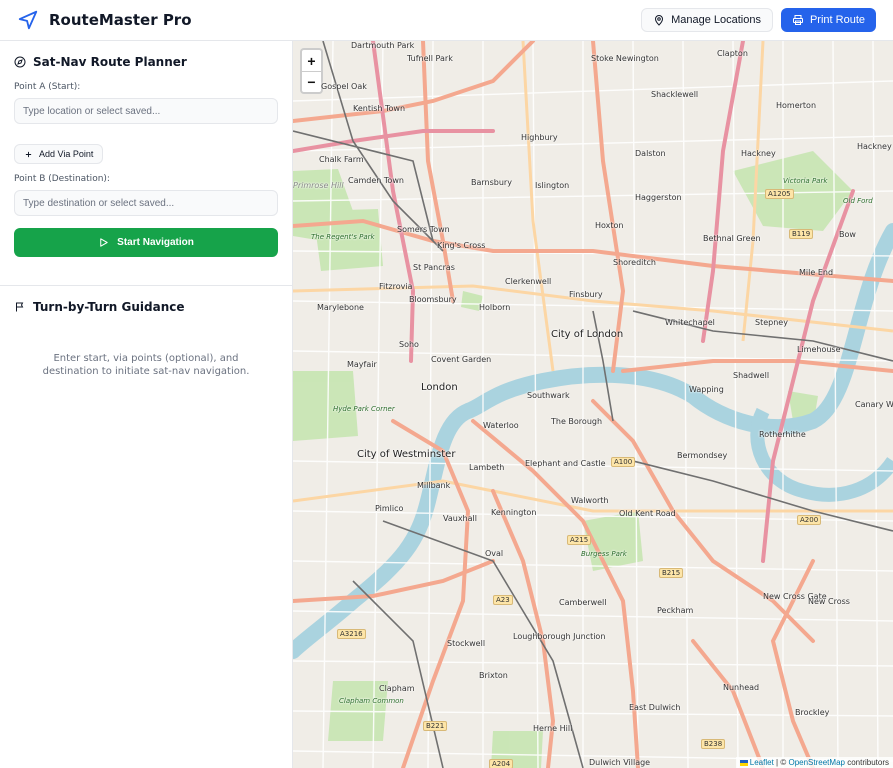 The image size is (893, 768). Describe the element at coordinates (364, 409) in the screenshot. I see `map-label: Hyde Park Corner` at that location.